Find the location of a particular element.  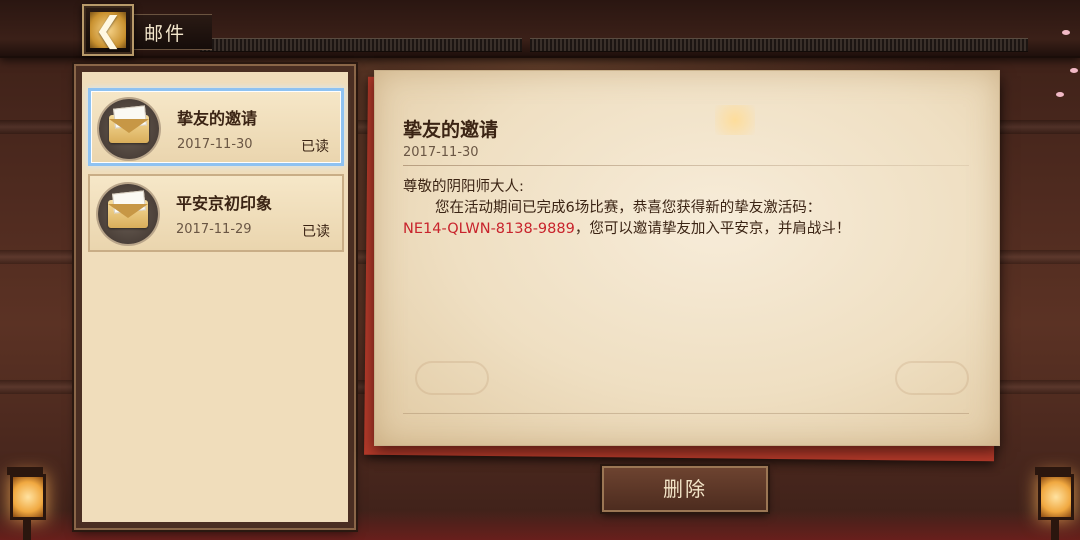

mail-list-item: 平安京初印象 2017-11-29 已读 is located at coordinates (216, 213).